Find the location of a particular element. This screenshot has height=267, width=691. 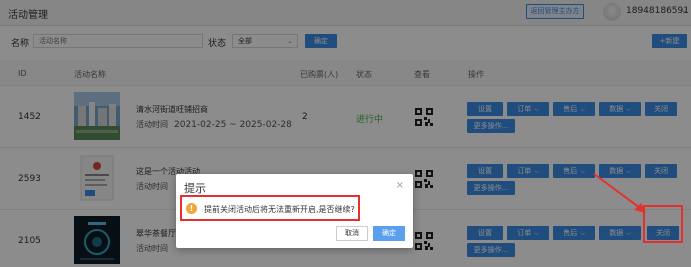

red-arrow-annotation is located at coordinates (619, 193).